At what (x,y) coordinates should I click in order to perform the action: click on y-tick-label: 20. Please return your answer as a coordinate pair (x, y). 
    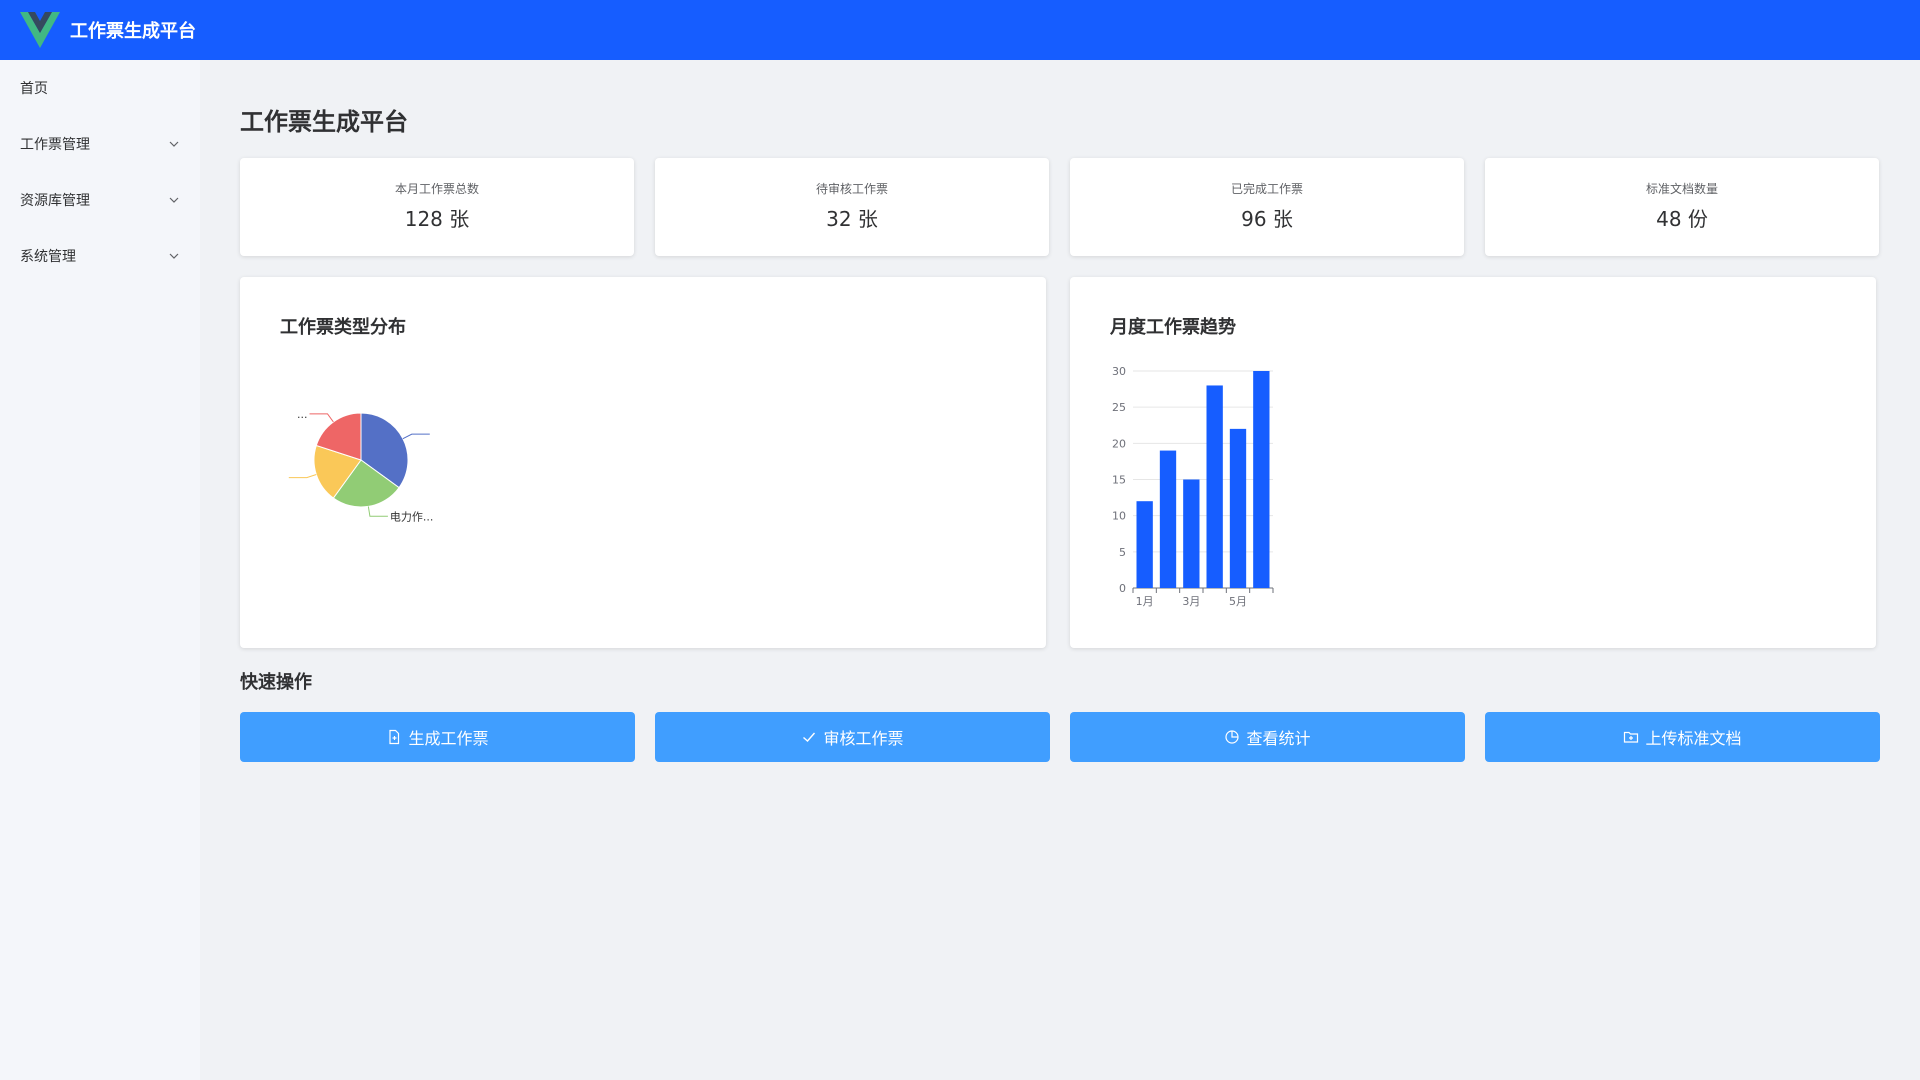
    Looking at the image, I should click on (1119, 443).